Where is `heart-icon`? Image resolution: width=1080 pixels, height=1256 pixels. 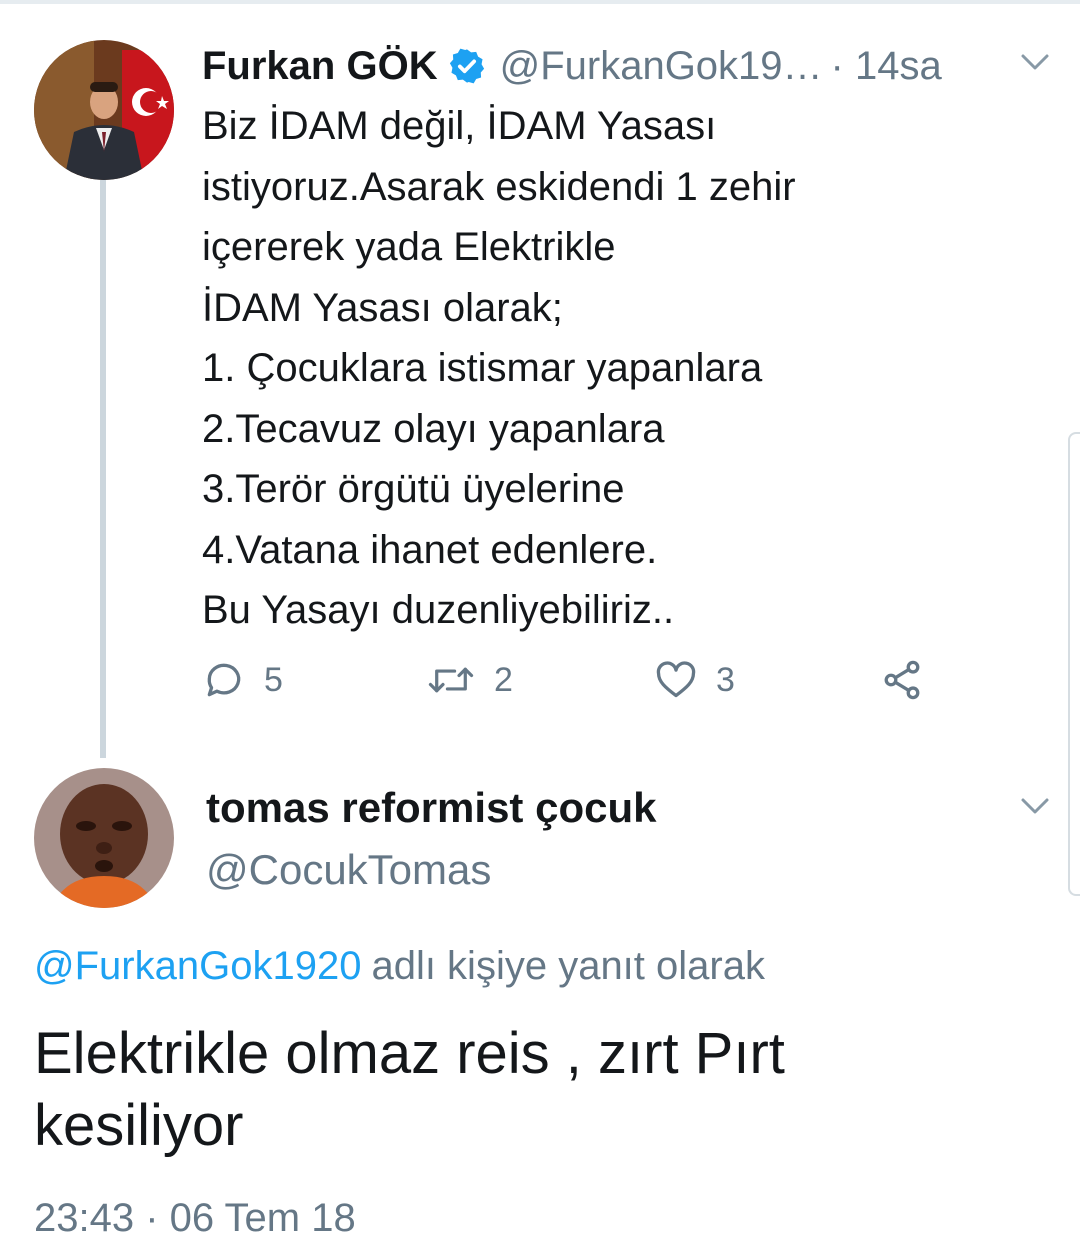
heart-icon is located at coordinates (676, 679).